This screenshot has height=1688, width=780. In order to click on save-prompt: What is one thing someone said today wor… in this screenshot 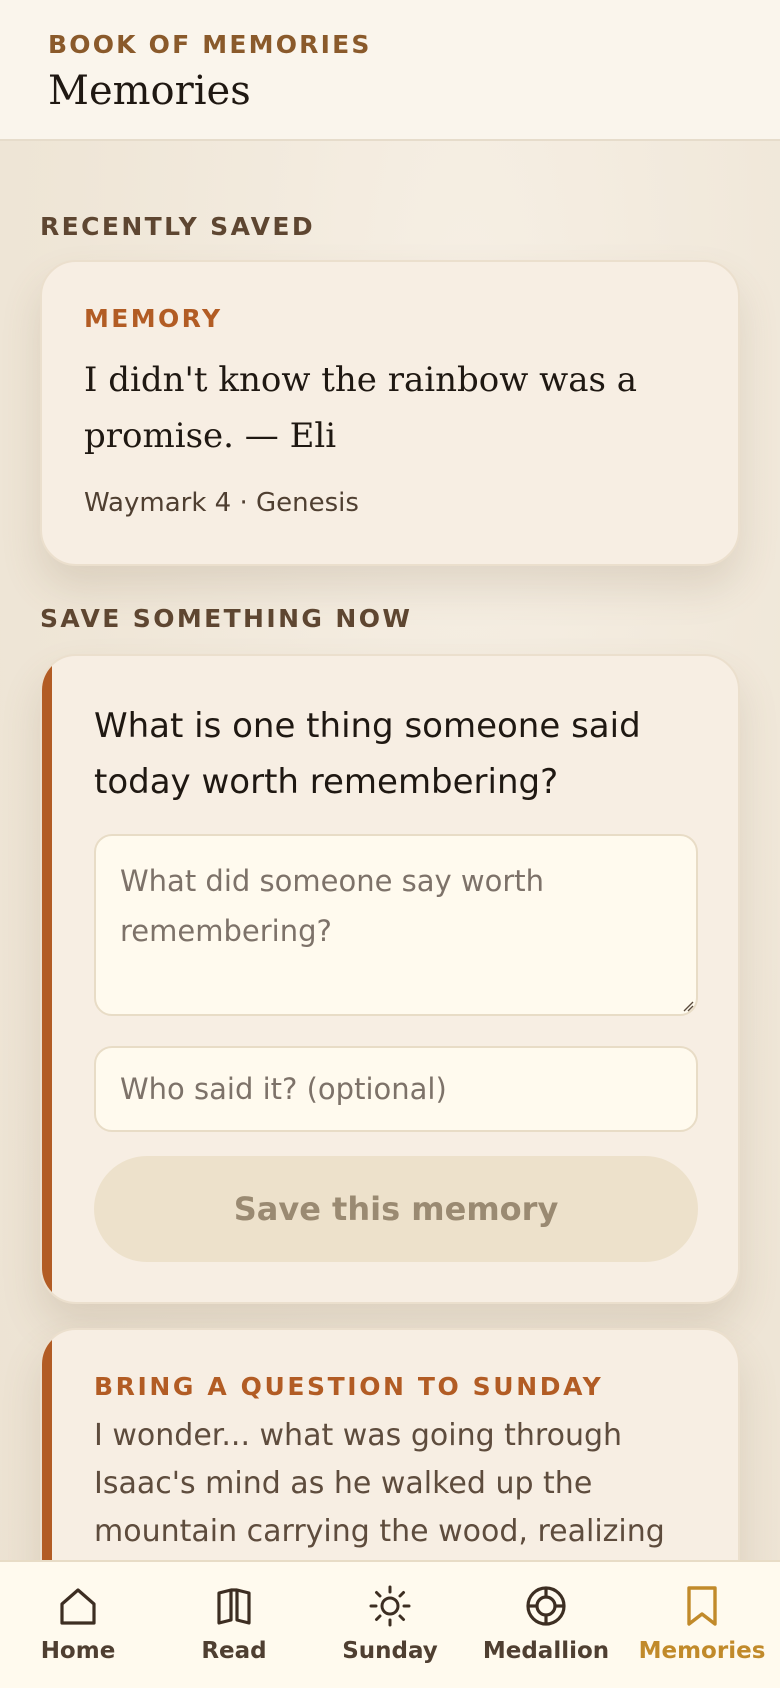, I will do `click(367, 754)`.